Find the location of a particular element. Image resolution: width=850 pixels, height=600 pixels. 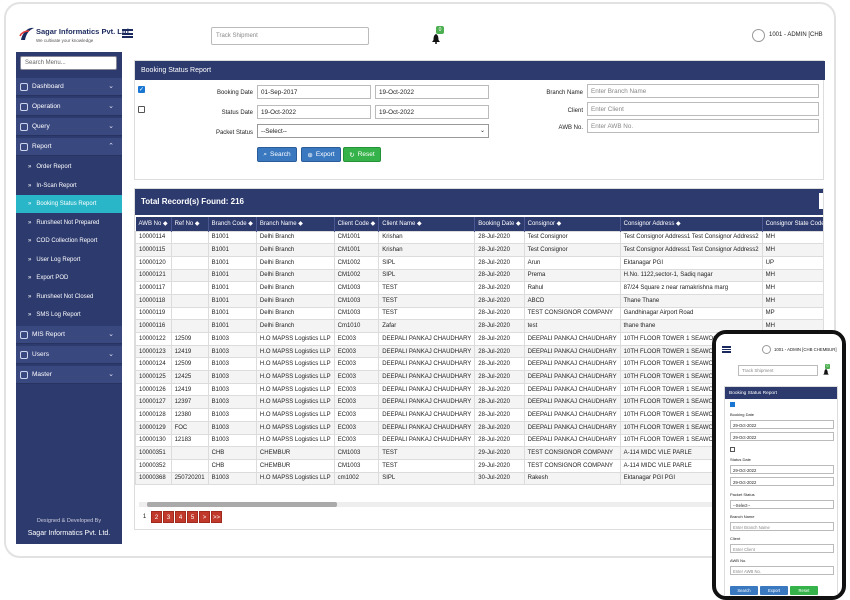

page-link: 5 is located at coordinates (192, 517).